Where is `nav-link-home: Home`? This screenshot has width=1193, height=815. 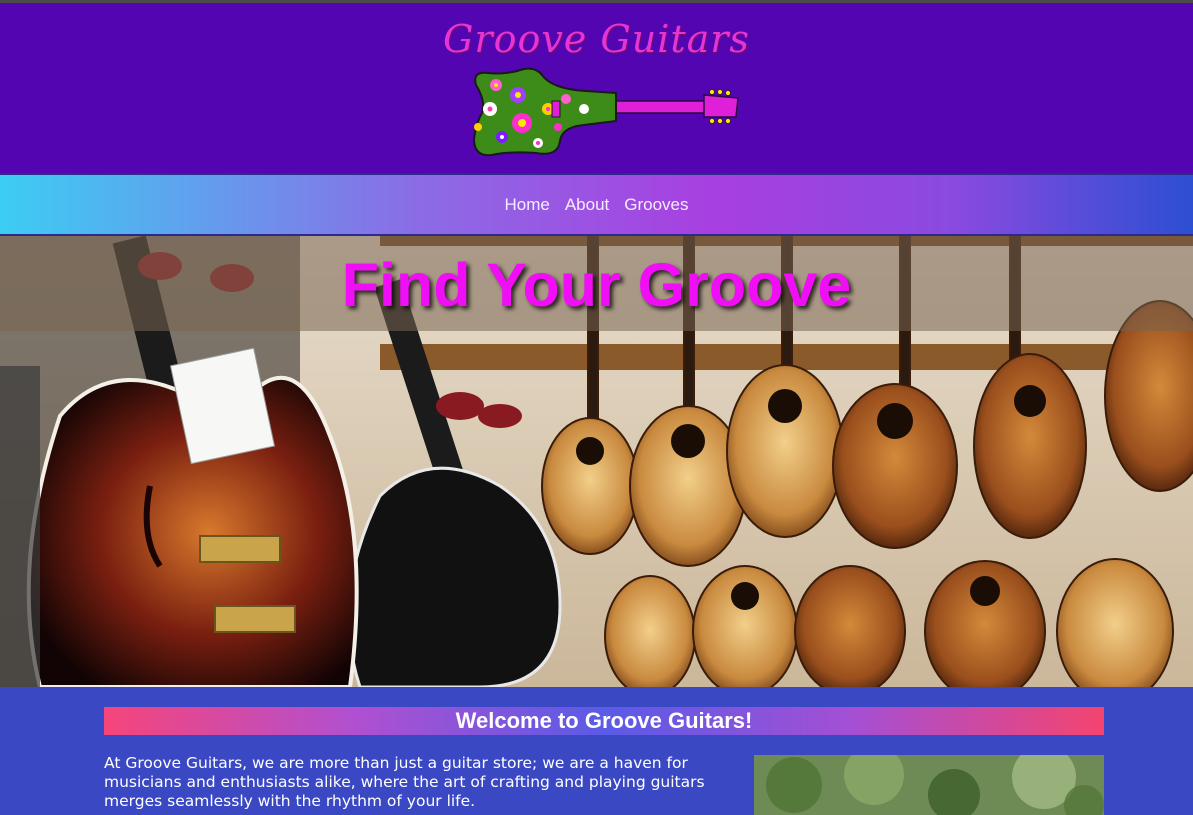
nav-link-home: Home is located at coordinates (526, 205).